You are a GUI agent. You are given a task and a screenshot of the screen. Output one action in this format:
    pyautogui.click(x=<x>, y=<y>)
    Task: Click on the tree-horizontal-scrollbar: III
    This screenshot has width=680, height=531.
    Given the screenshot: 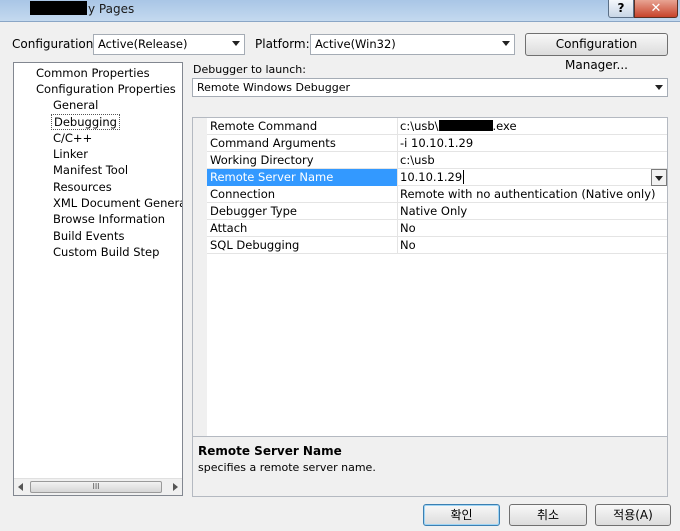 What is the action you would take?
    pyautogui.click(x=98, y=486)
    